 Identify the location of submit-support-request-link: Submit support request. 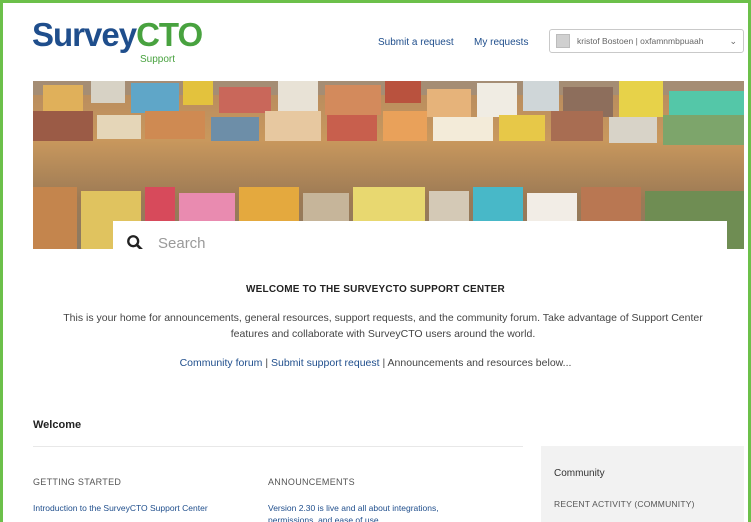
(325, 363).